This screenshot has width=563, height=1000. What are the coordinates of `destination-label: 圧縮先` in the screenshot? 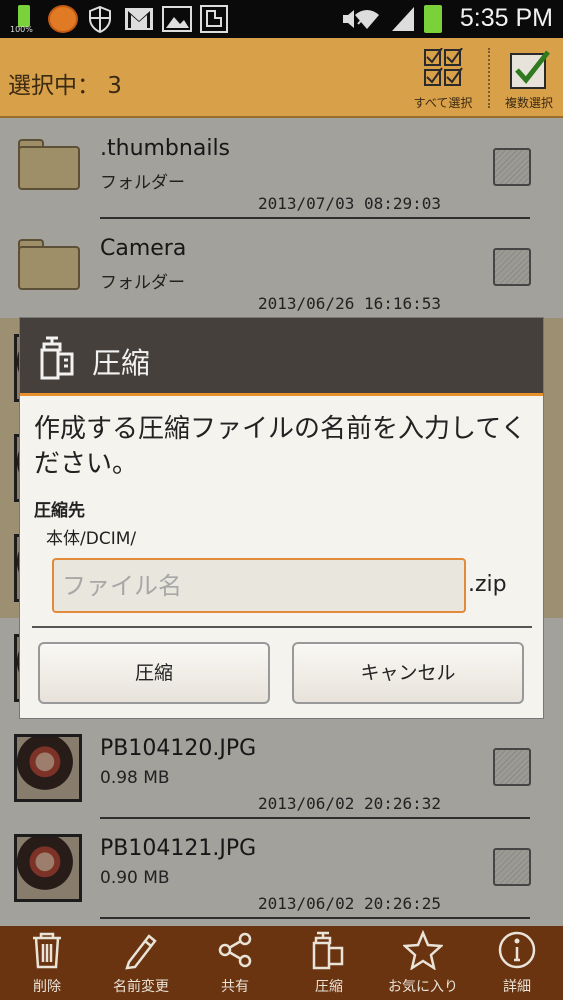 It's located at (59, 511).